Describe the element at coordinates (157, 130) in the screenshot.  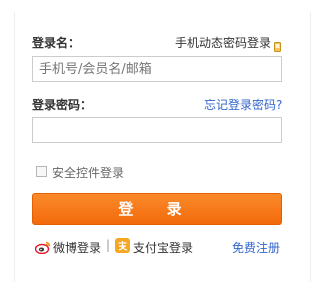
I see `password-input` at that location.